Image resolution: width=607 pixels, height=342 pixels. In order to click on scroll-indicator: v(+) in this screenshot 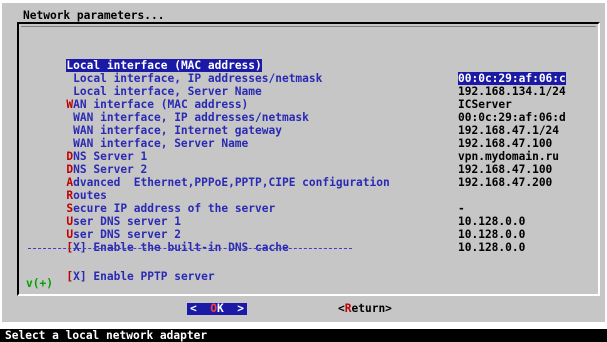, I will do `click(39, 283)`.